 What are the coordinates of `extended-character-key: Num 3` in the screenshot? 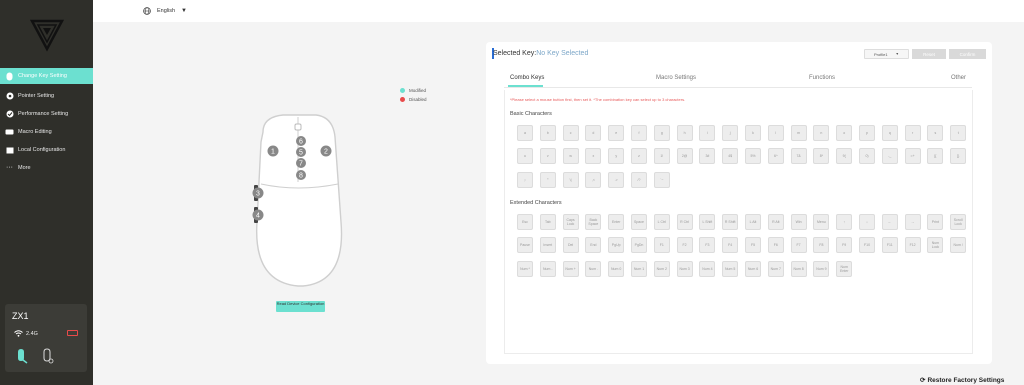 It's located at (684, 269).